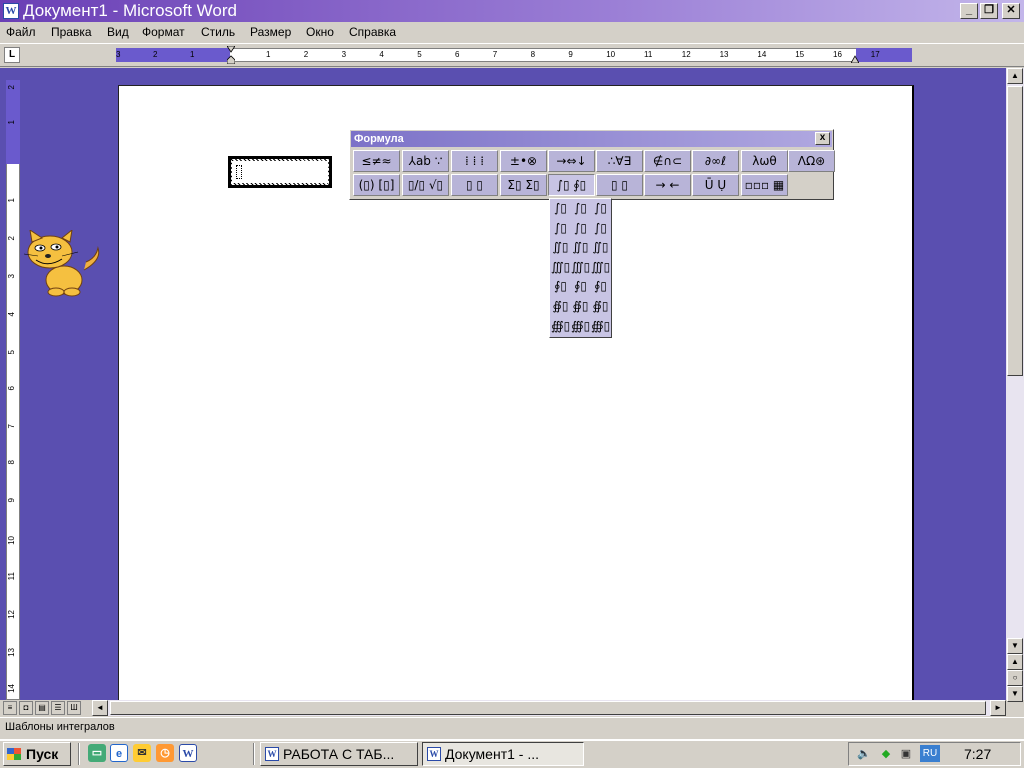  Describe the element at coordinates (989, 11) in the screenshot. I see `restore-button: ❐` at that location.